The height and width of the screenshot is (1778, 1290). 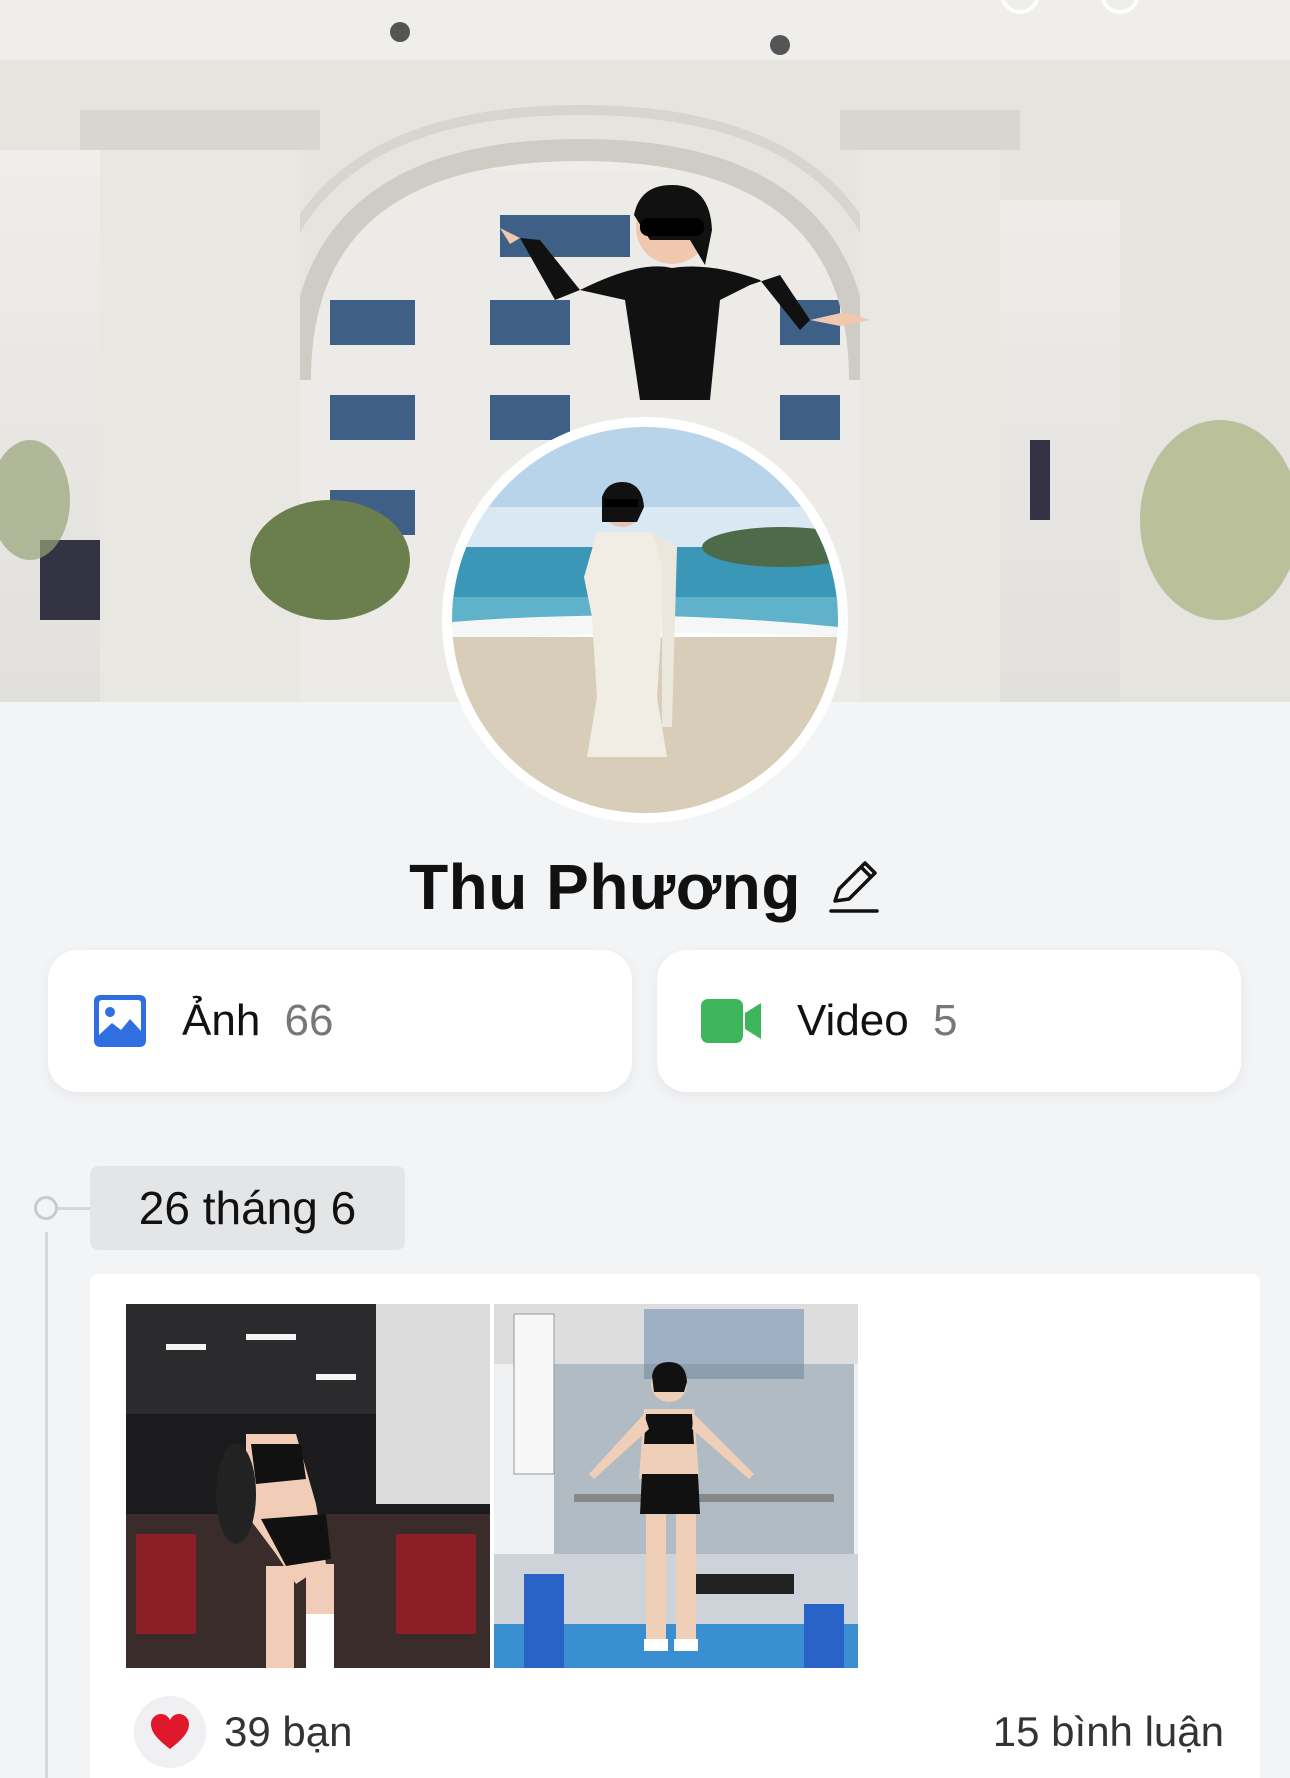 I want to click on timeline-line, so click(x=46, y=1505).